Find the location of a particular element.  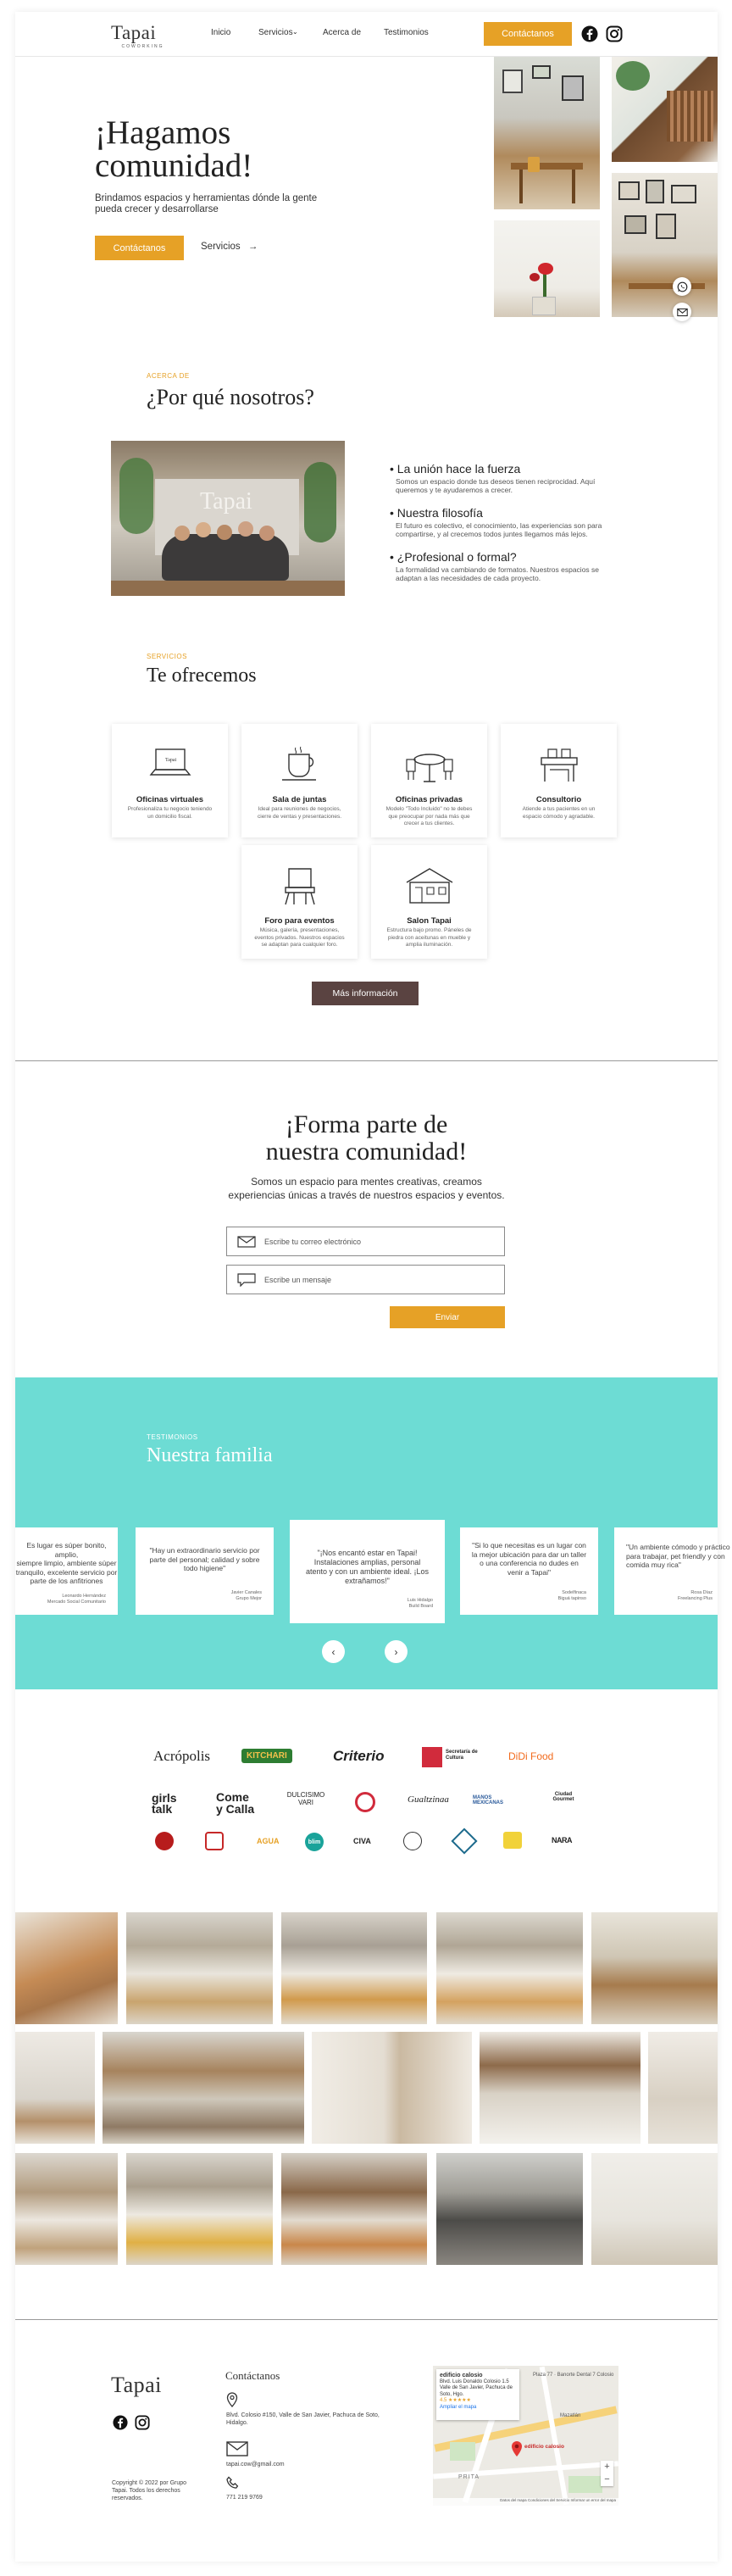

why-title: ¿Por qué nosotros? is located at coordinates (230, 397).